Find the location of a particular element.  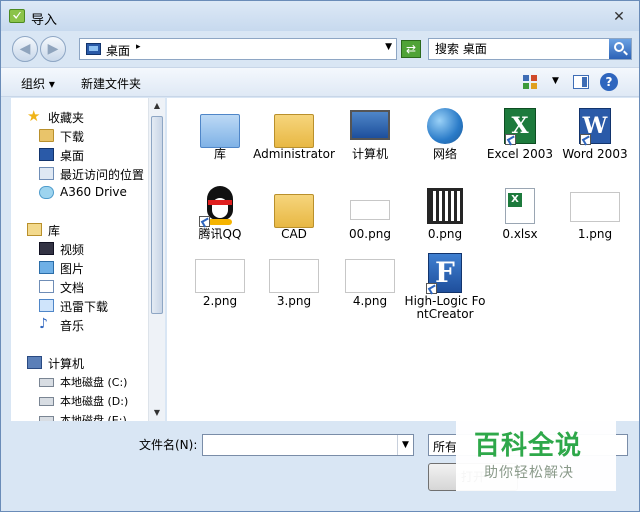

forward-button: ▶ is located at coordinates (53, 49).